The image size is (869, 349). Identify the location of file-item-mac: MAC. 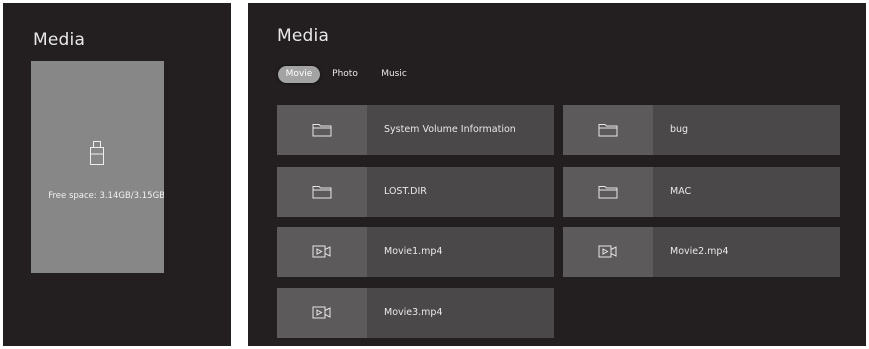
(701, 192).